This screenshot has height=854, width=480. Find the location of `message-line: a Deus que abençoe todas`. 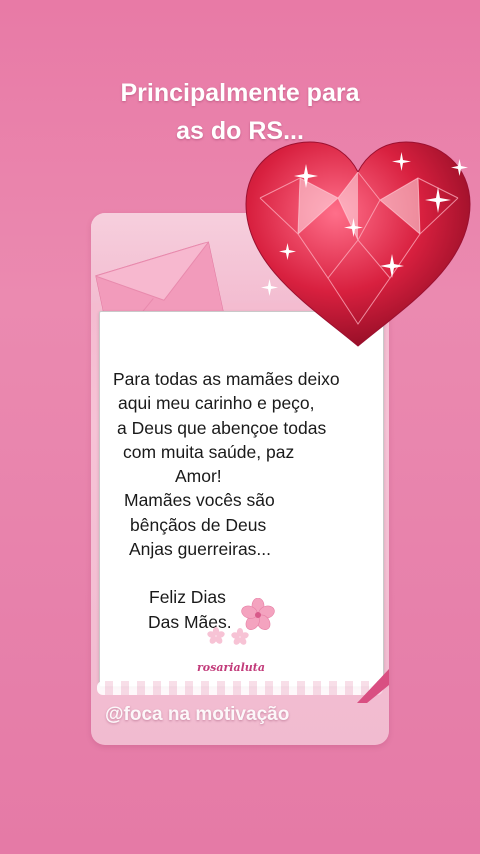

message-line: a Deus que abençoe todas is located at coordinates (222, 427).